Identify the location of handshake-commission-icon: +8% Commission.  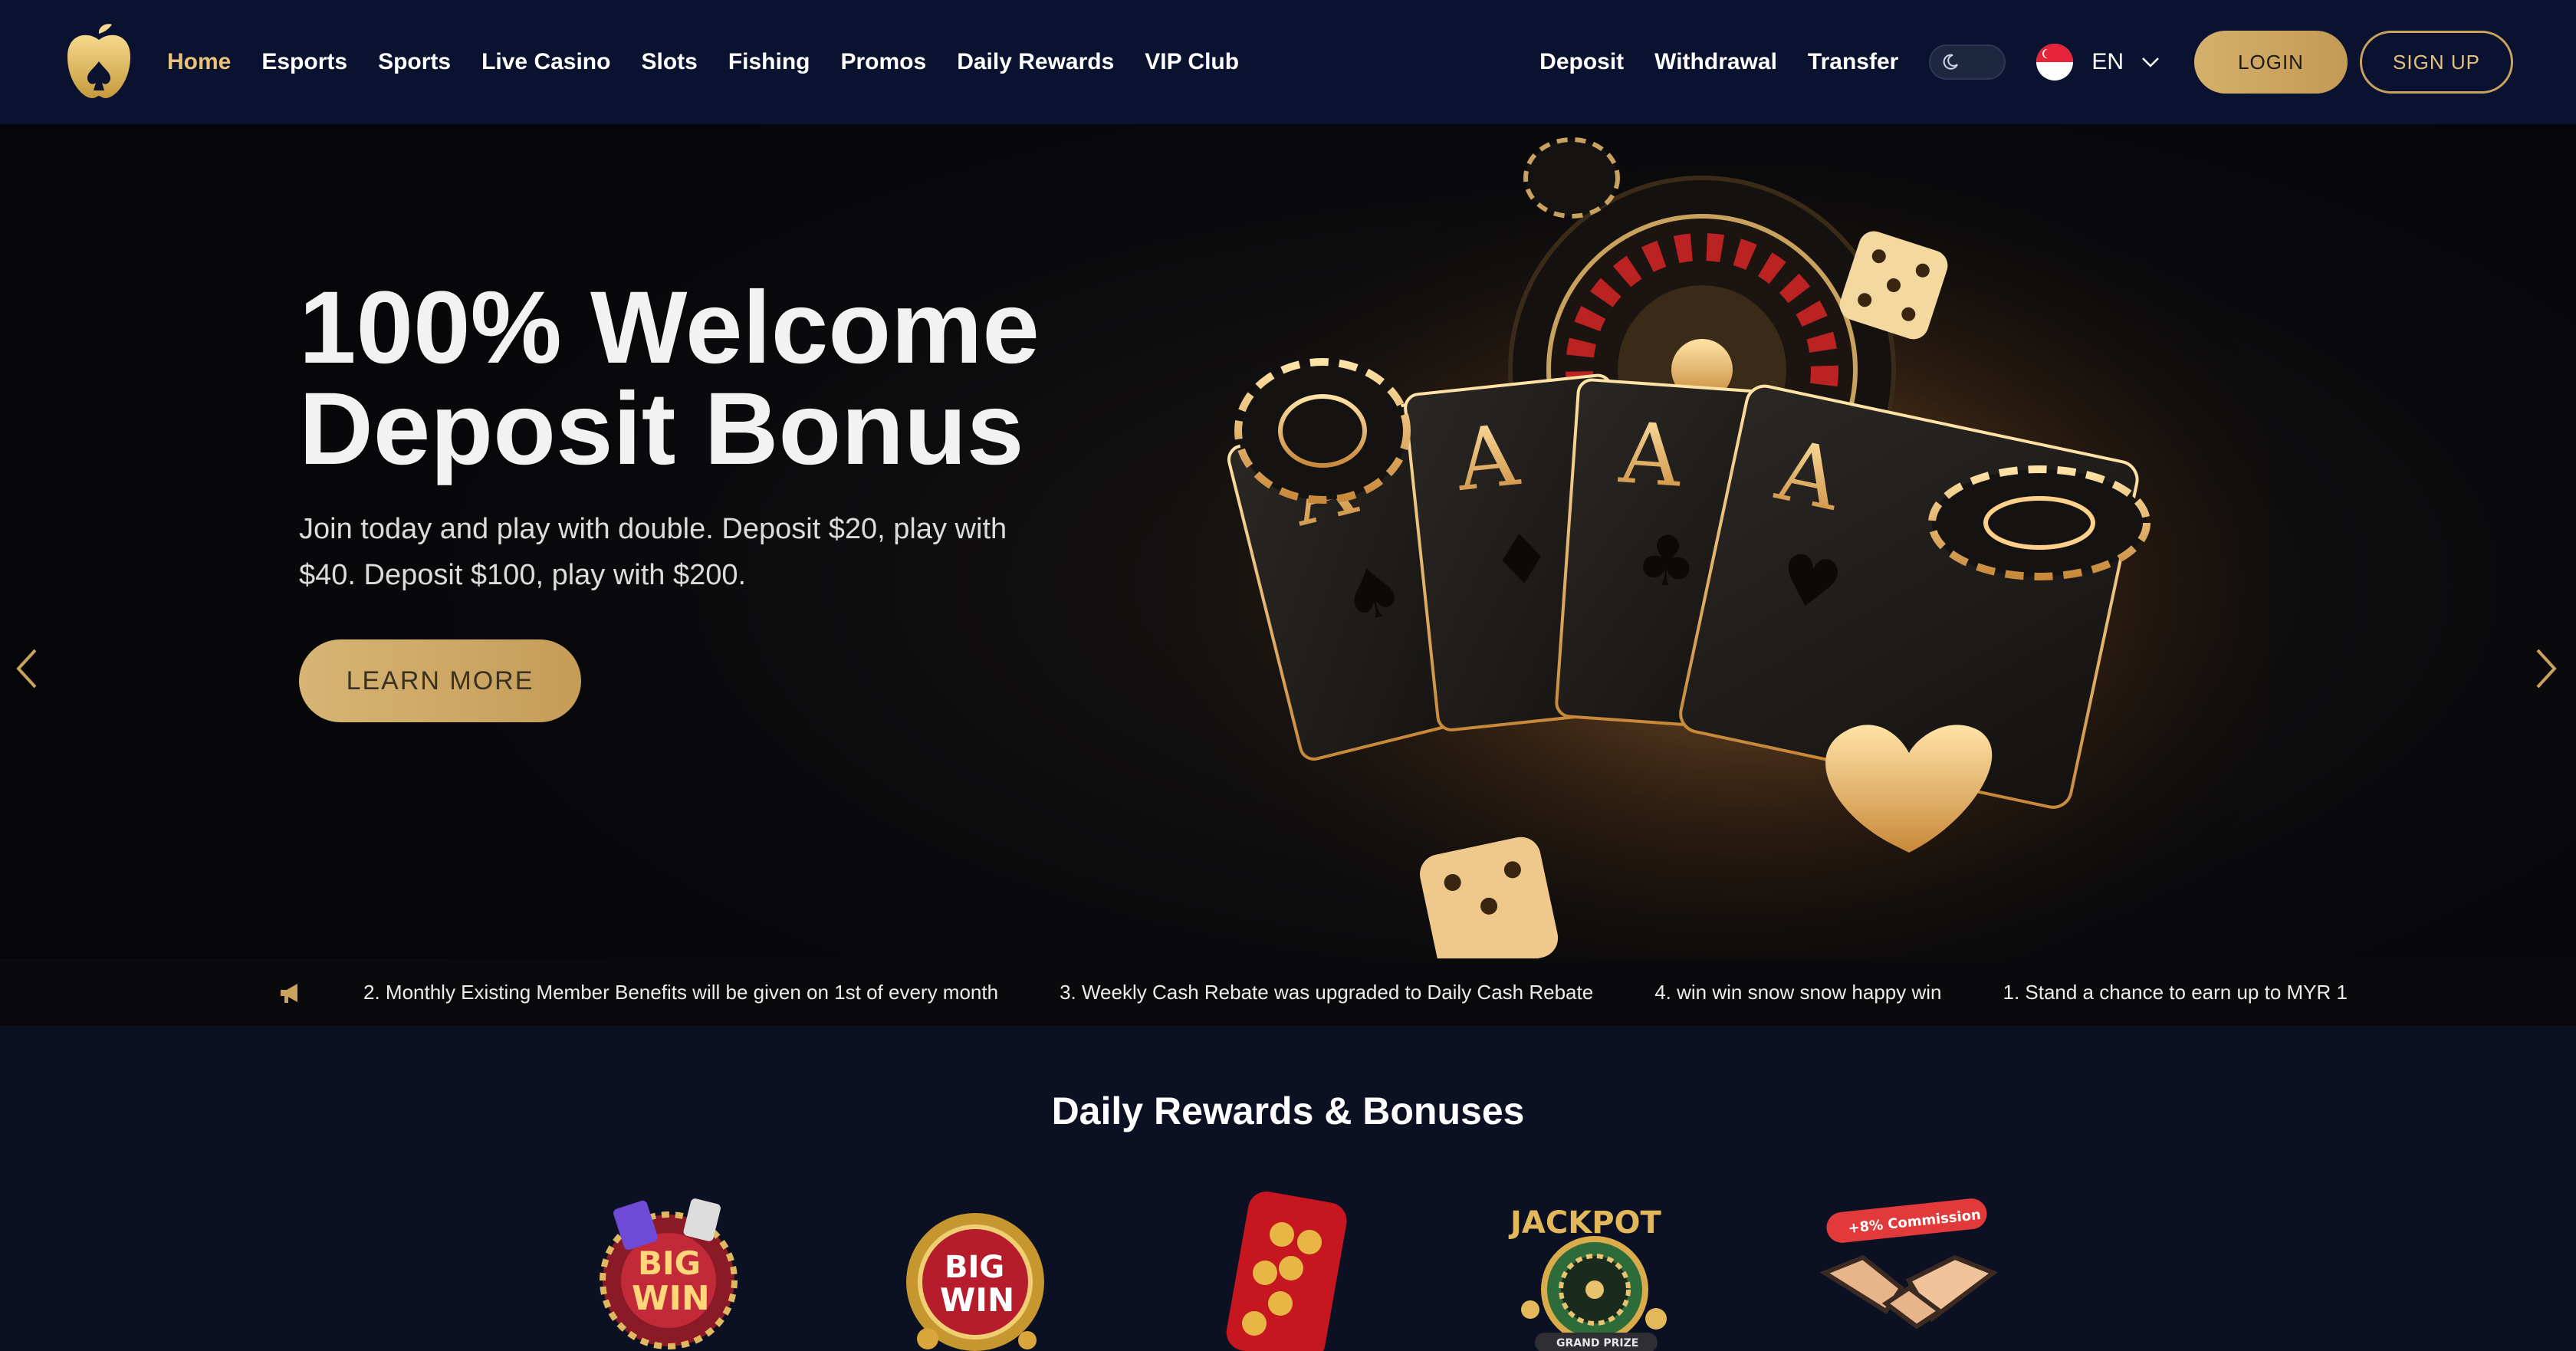
(1909, 1269).